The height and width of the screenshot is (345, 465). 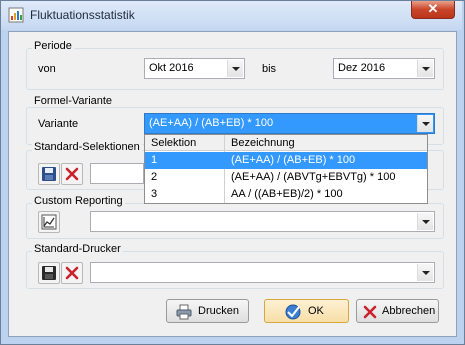 What do you see at coordinates (263, 143) in the screenshot?
I see `column-header-bezeichnung: Bezeichnung` at bounding box center [263, 143].